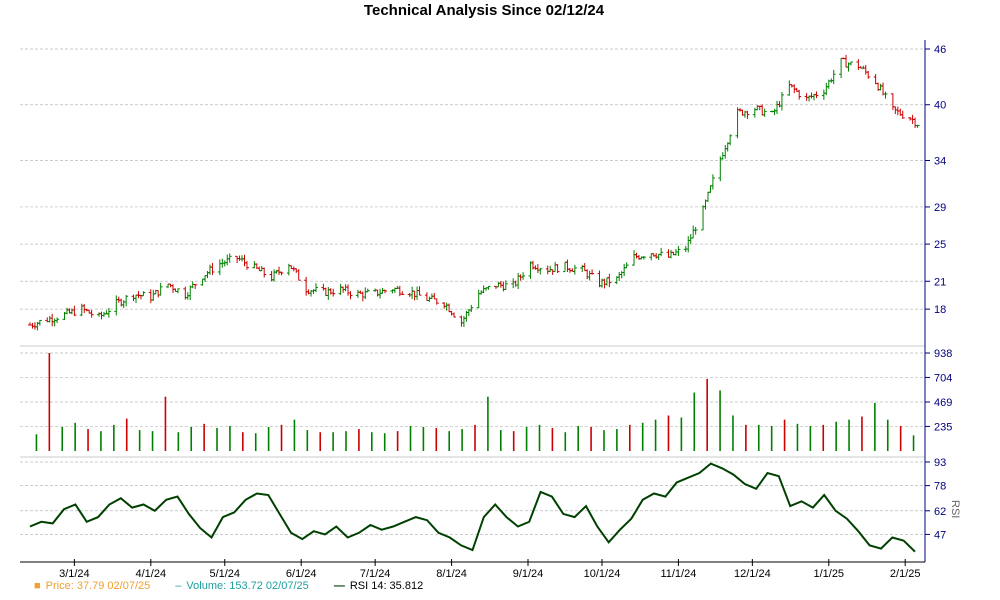  What do you see at coordinates (37, 586) in the screenshot?
I see `legend-price-swatch: ■` at bounding box center [37, 586].